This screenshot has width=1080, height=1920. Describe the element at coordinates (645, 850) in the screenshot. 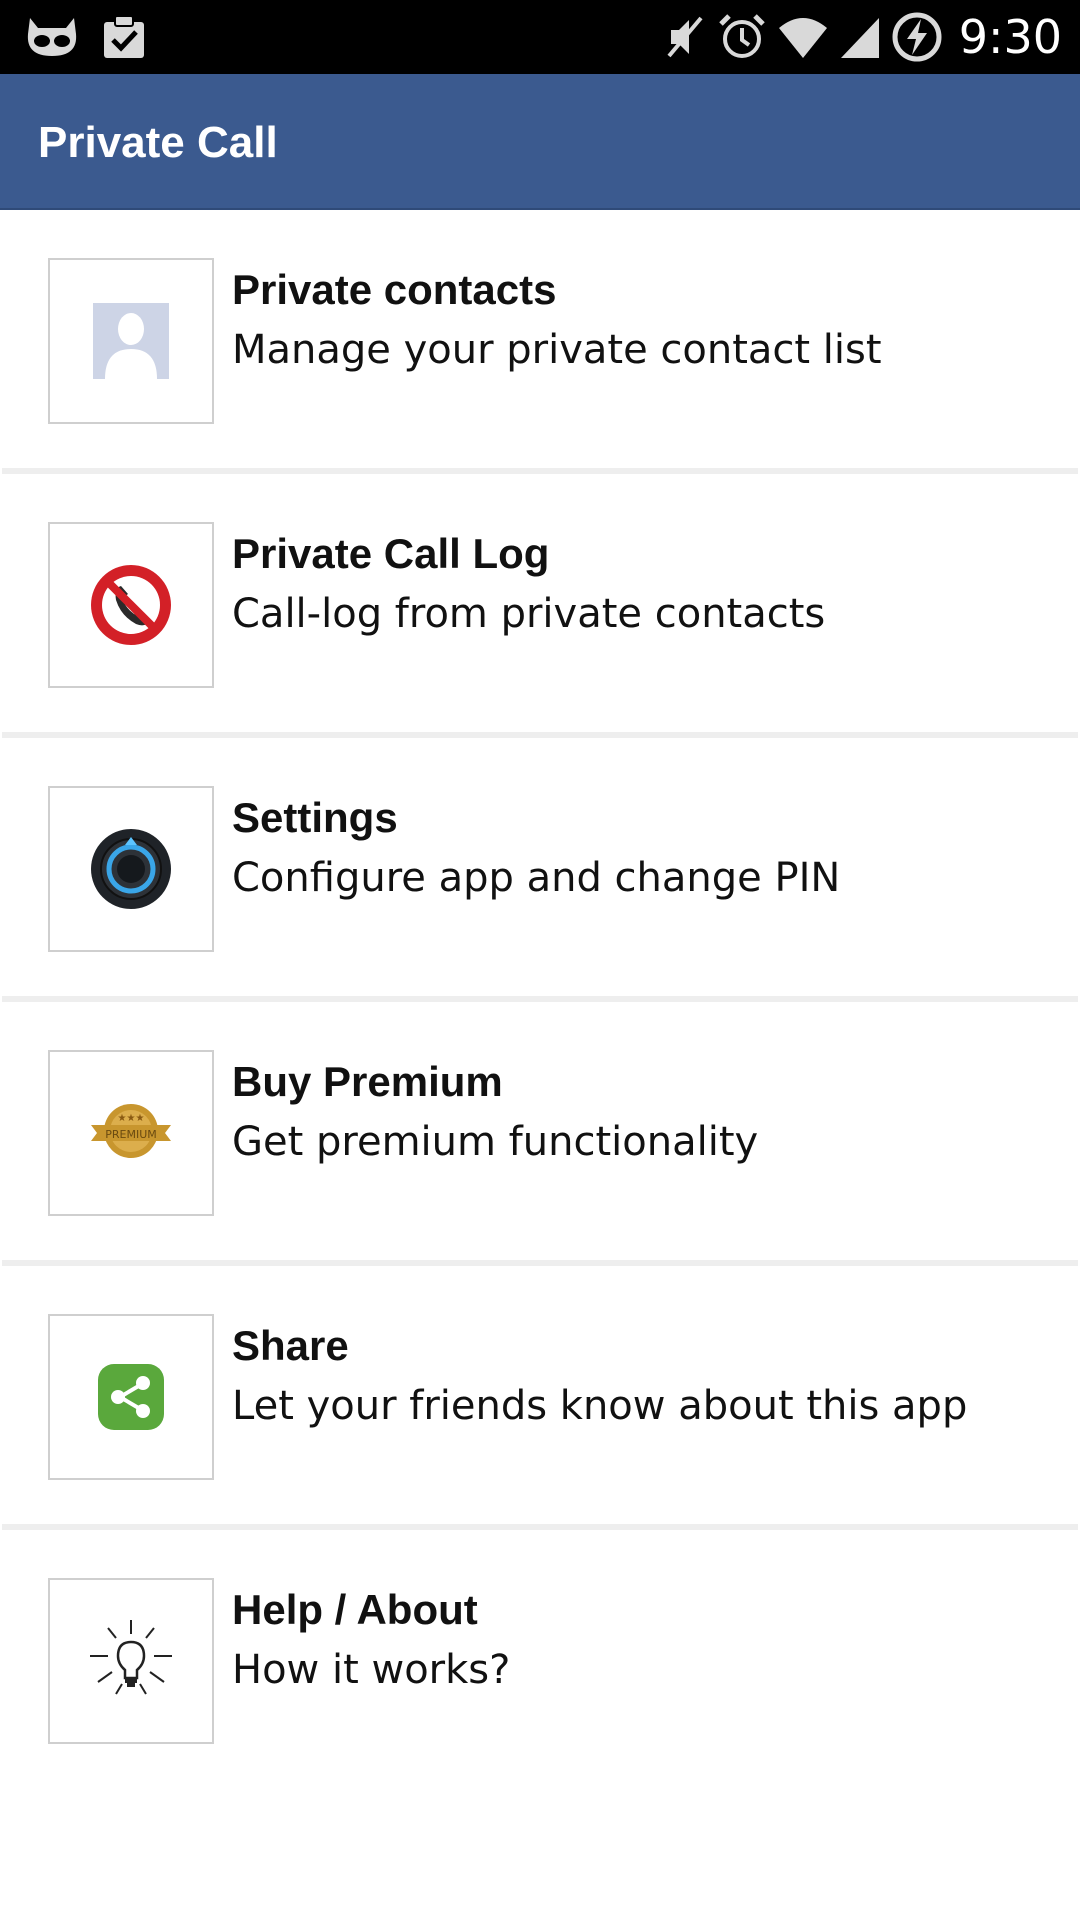

I see `menu-item-text: Settings Configure app and change PIN` at that location.